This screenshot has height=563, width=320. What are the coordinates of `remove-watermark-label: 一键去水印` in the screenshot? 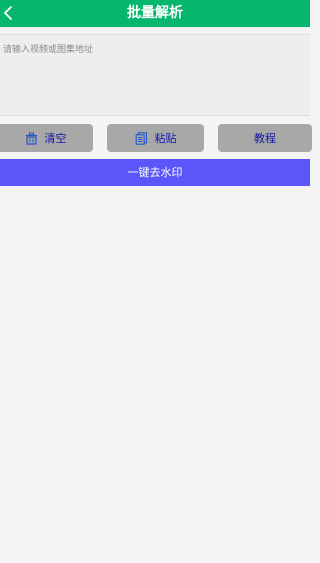 It's located at (155, 172).